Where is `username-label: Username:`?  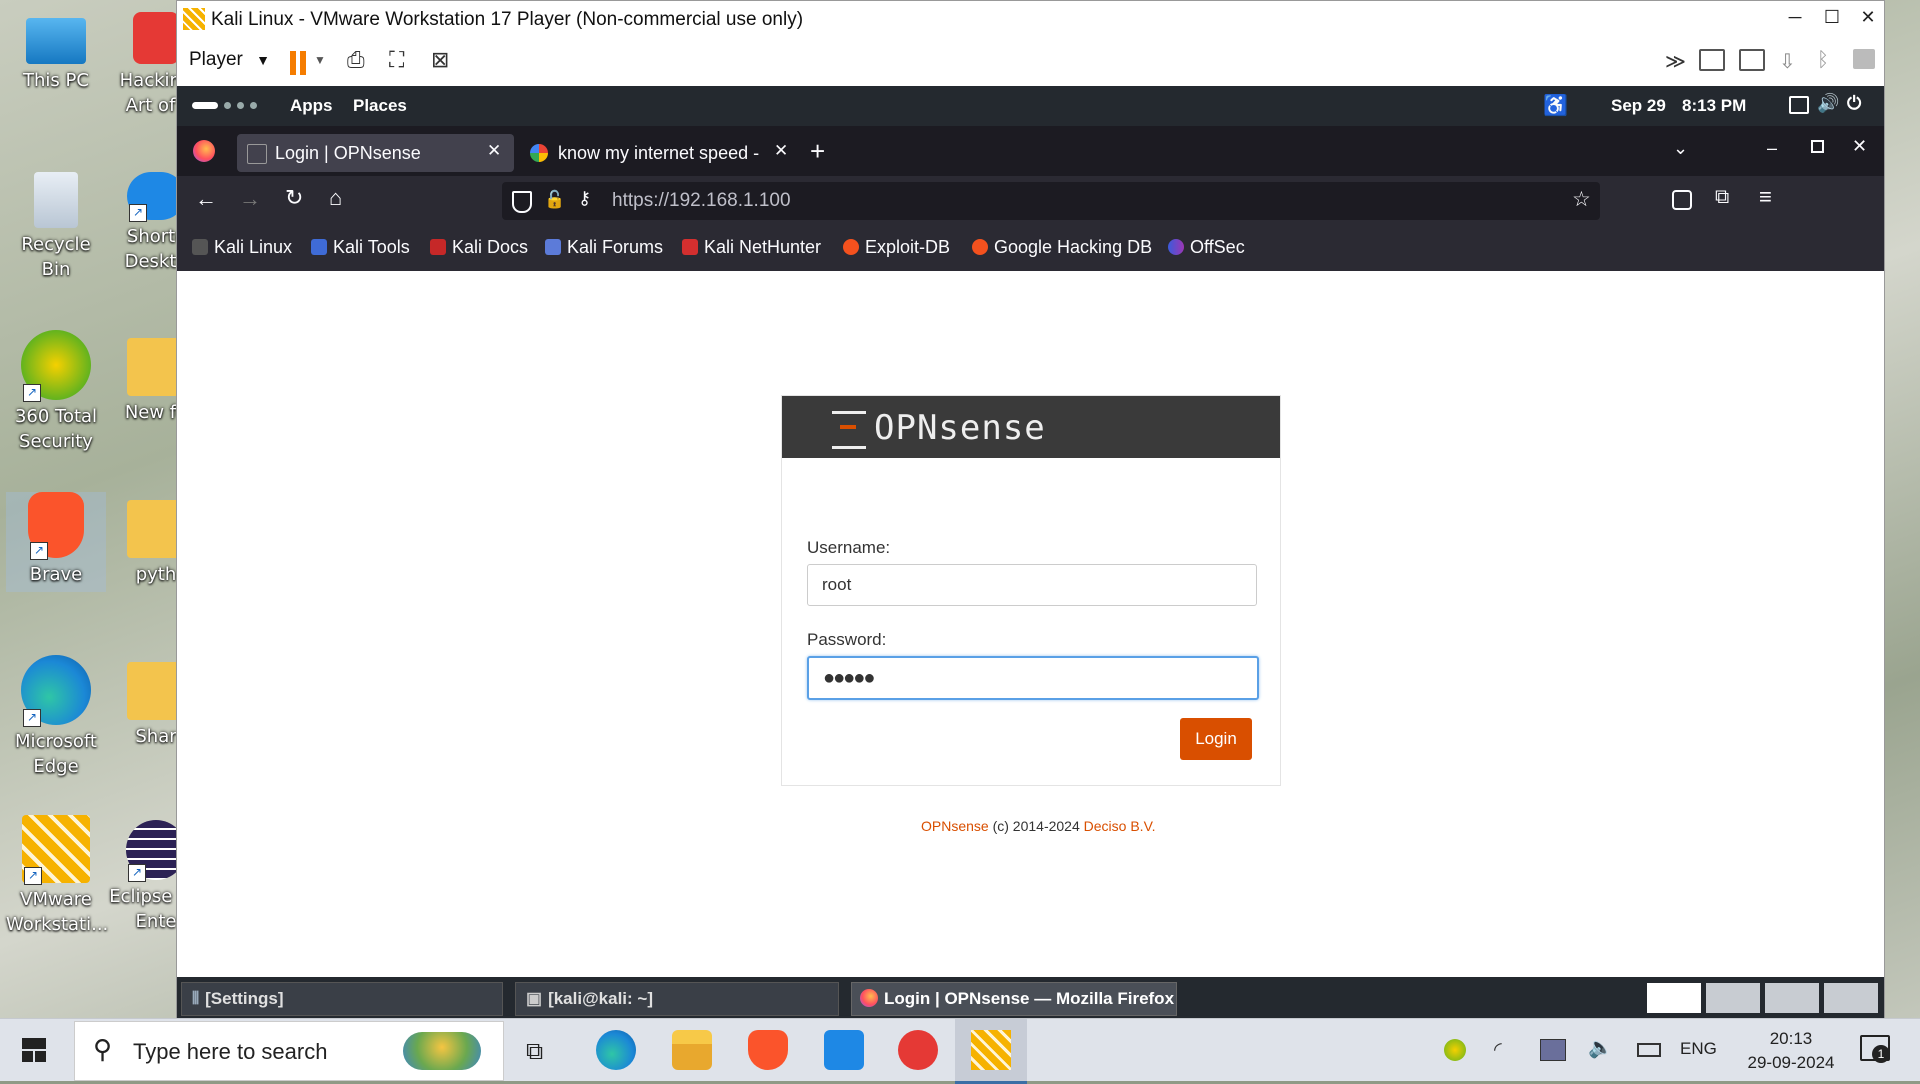
username-label: Username: is located at coordinates (849, 547).